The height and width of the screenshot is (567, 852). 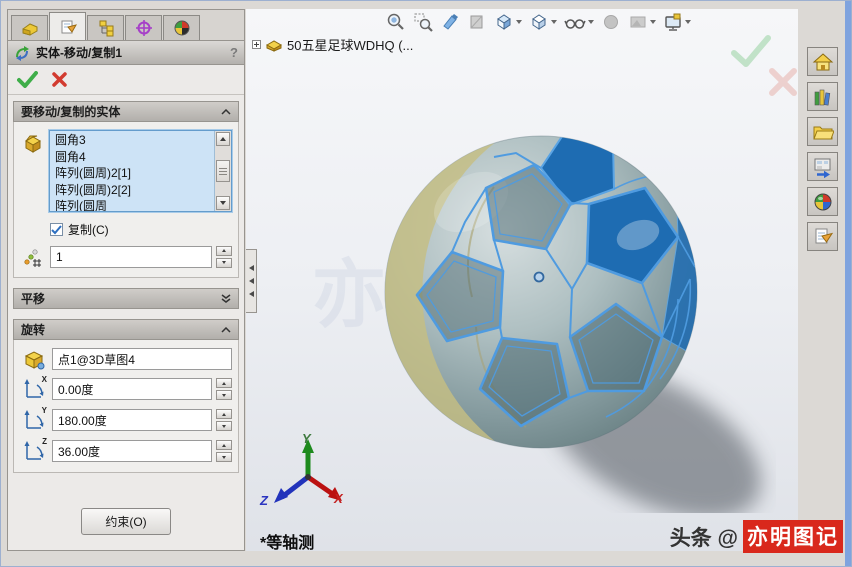 I want to click on move-copy-body-icon, so click(x=22, y=53).